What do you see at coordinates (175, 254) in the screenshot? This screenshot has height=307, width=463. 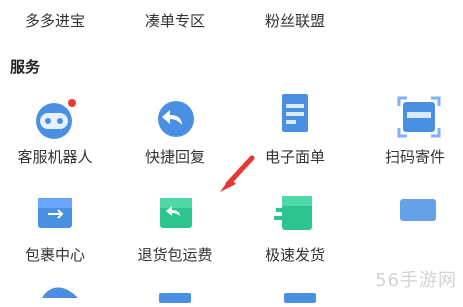 I see `item-label-return-shipping: 退货包运费` at bounding box center [175, 254].